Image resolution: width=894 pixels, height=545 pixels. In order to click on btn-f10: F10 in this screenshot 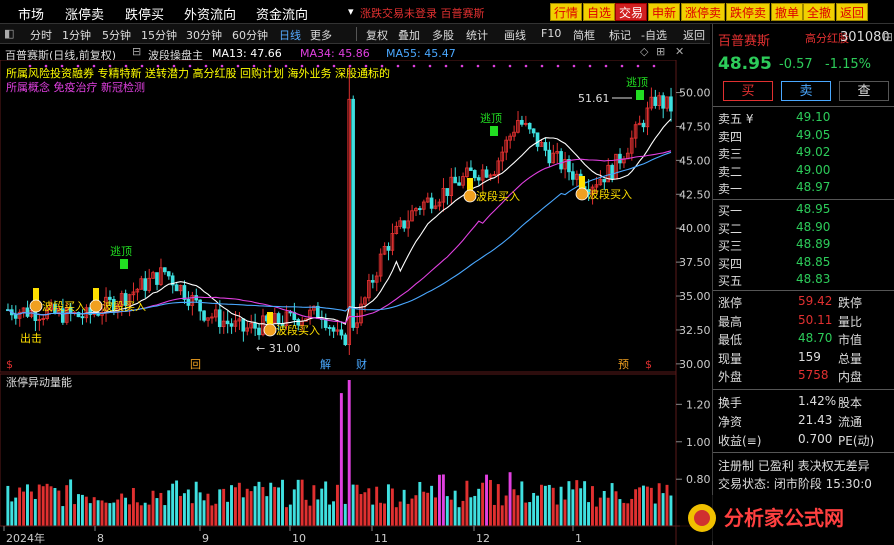, I will do `click(551, 33)`.